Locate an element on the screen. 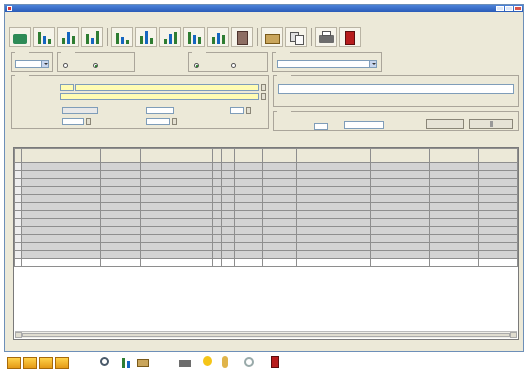  last-record-button is located at coordinates (61, 362).